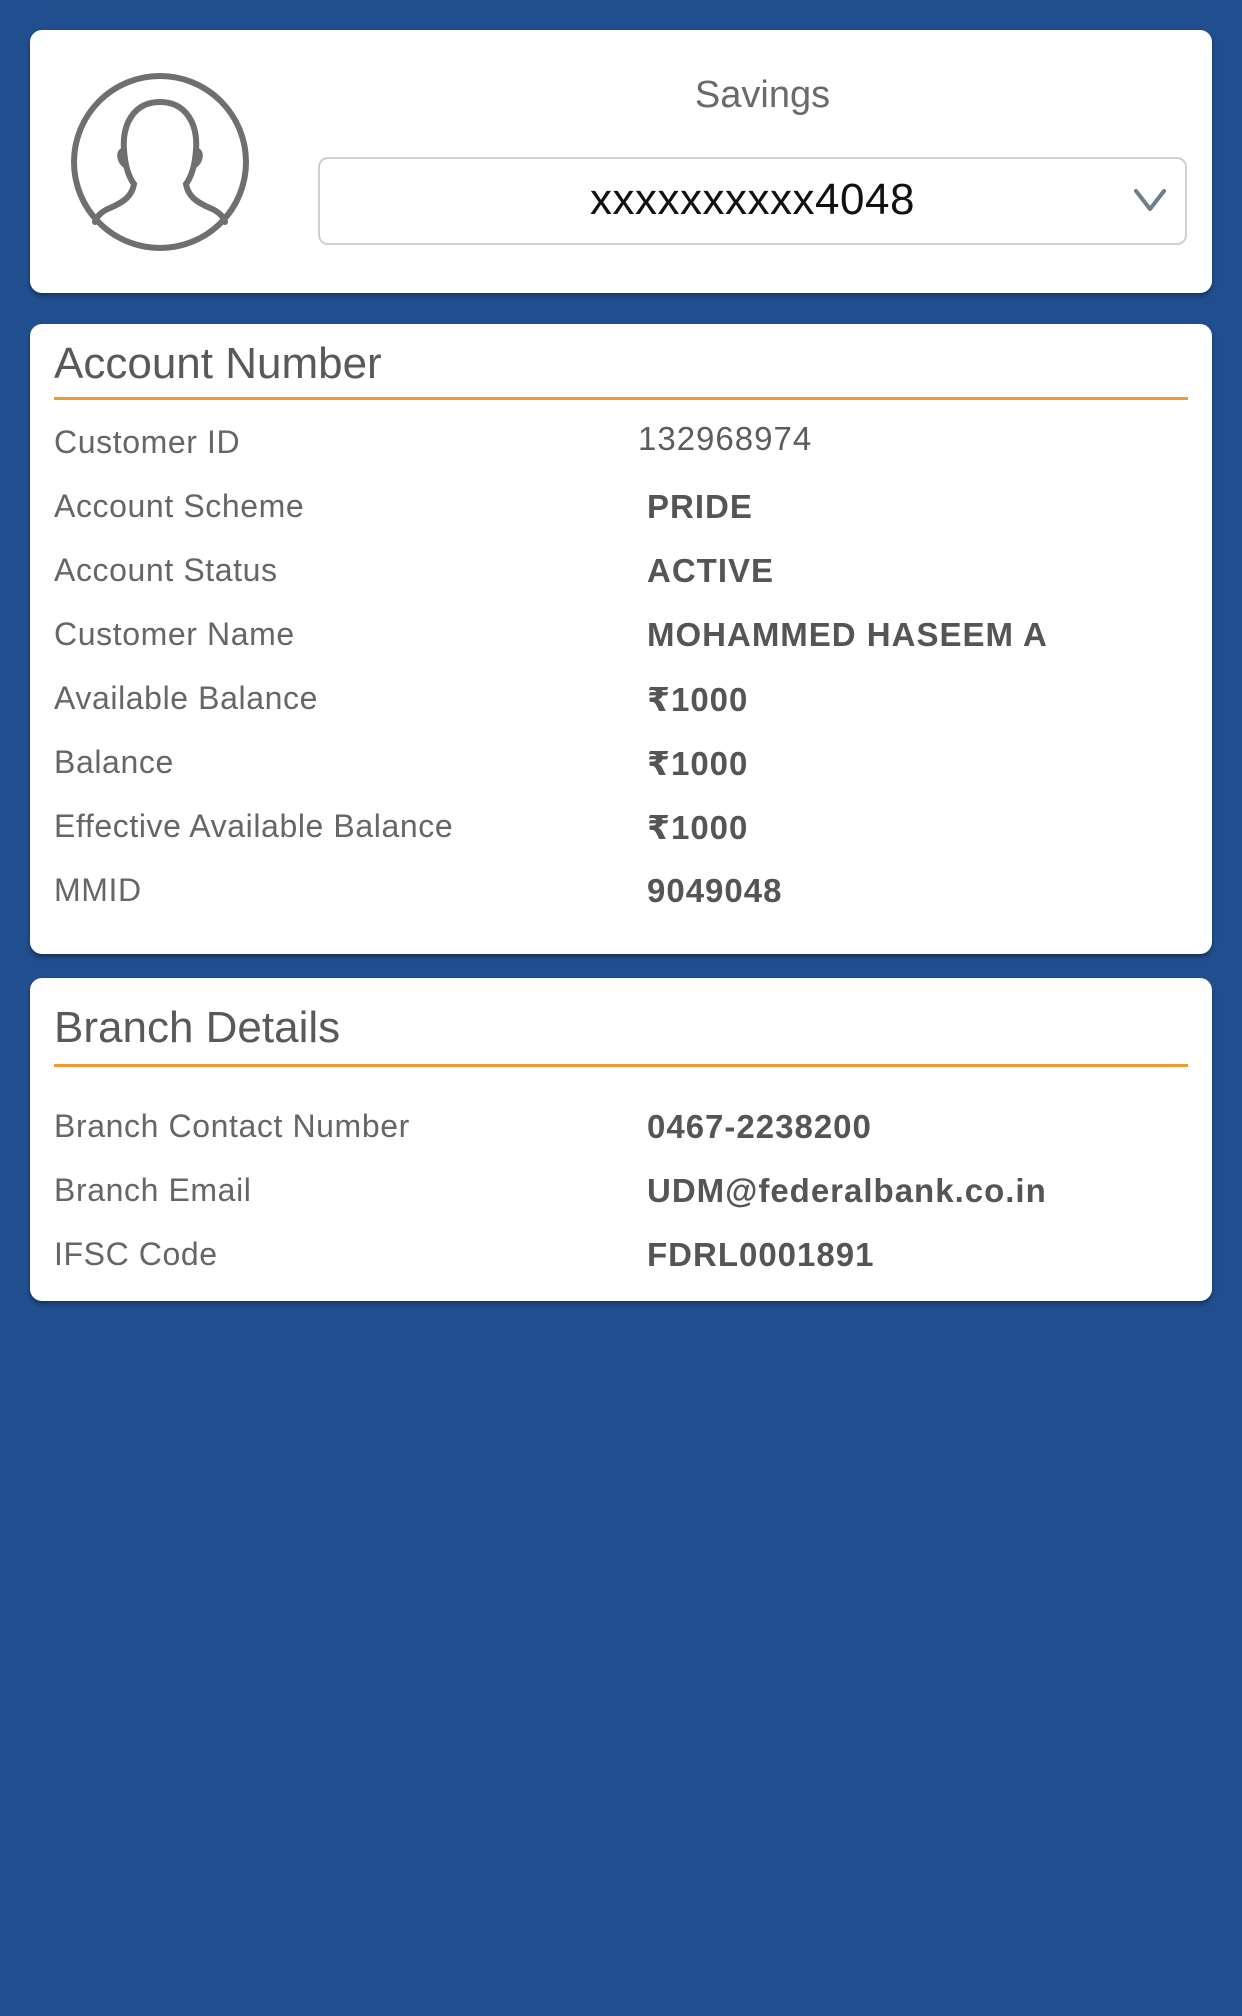 The width and height of the screenshot is (1242, 2016). Describe the element at coordinates (1150, 200) in the screenshot. I see `chevron-down-icon` at that location.